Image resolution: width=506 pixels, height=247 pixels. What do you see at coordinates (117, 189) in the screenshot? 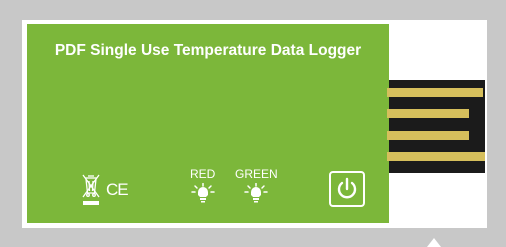
I see `ce-mark: CE` at bounding box center [117, 189].